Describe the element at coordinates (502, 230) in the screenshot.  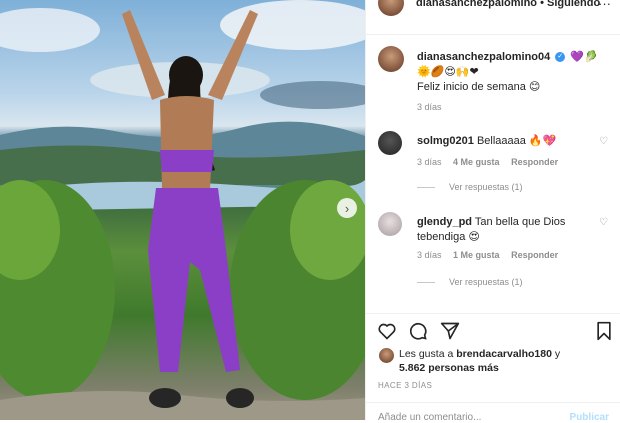
I see `comment-text: glendy_pd Tan bella que Dios tebendiga 😍` at that location.